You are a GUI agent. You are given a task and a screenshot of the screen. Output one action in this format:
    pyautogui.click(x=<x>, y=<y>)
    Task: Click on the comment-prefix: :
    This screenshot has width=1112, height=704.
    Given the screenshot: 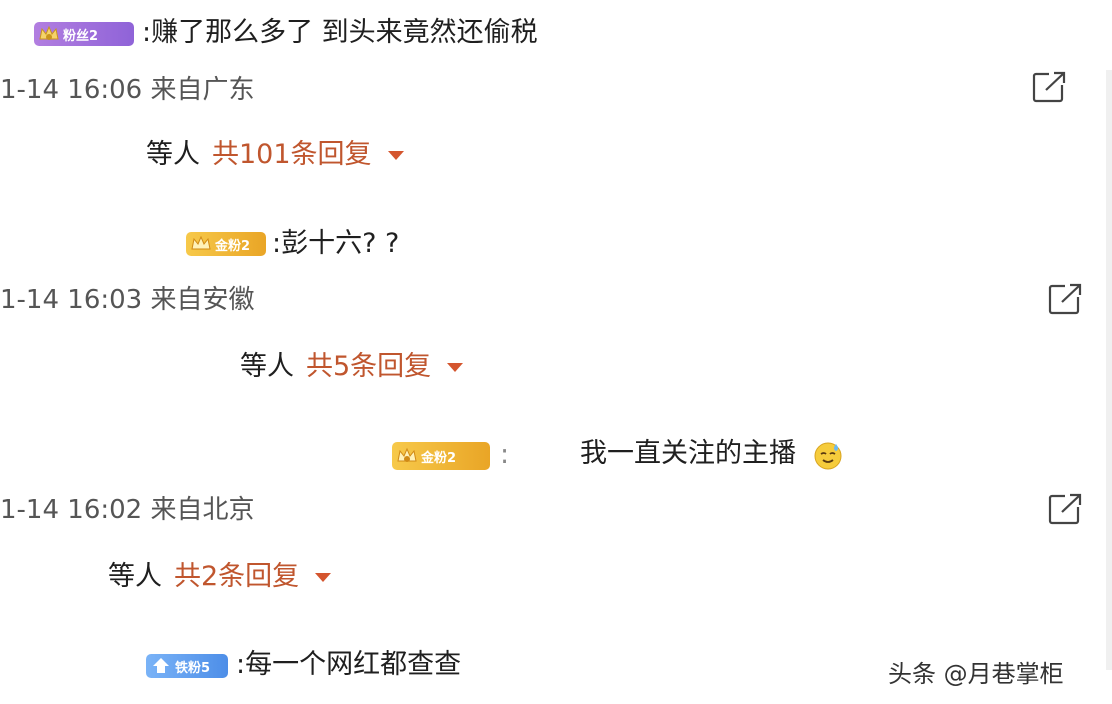 What is the action you would take?
    pyautogui.click(x=505, y=454)
    